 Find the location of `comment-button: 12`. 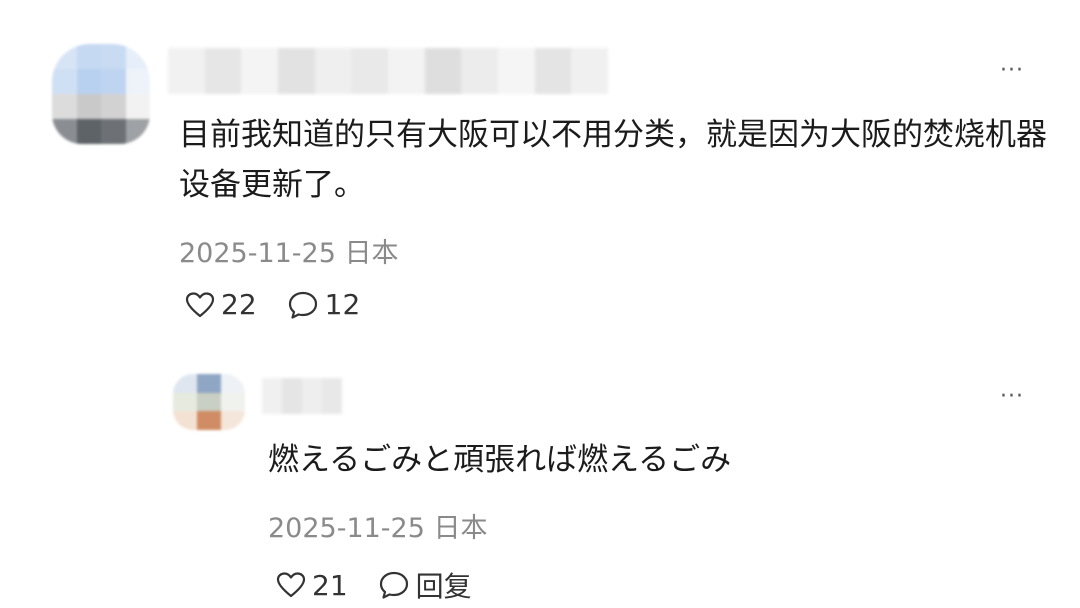

comment-button: 12 is located at coordinates (324, 304).